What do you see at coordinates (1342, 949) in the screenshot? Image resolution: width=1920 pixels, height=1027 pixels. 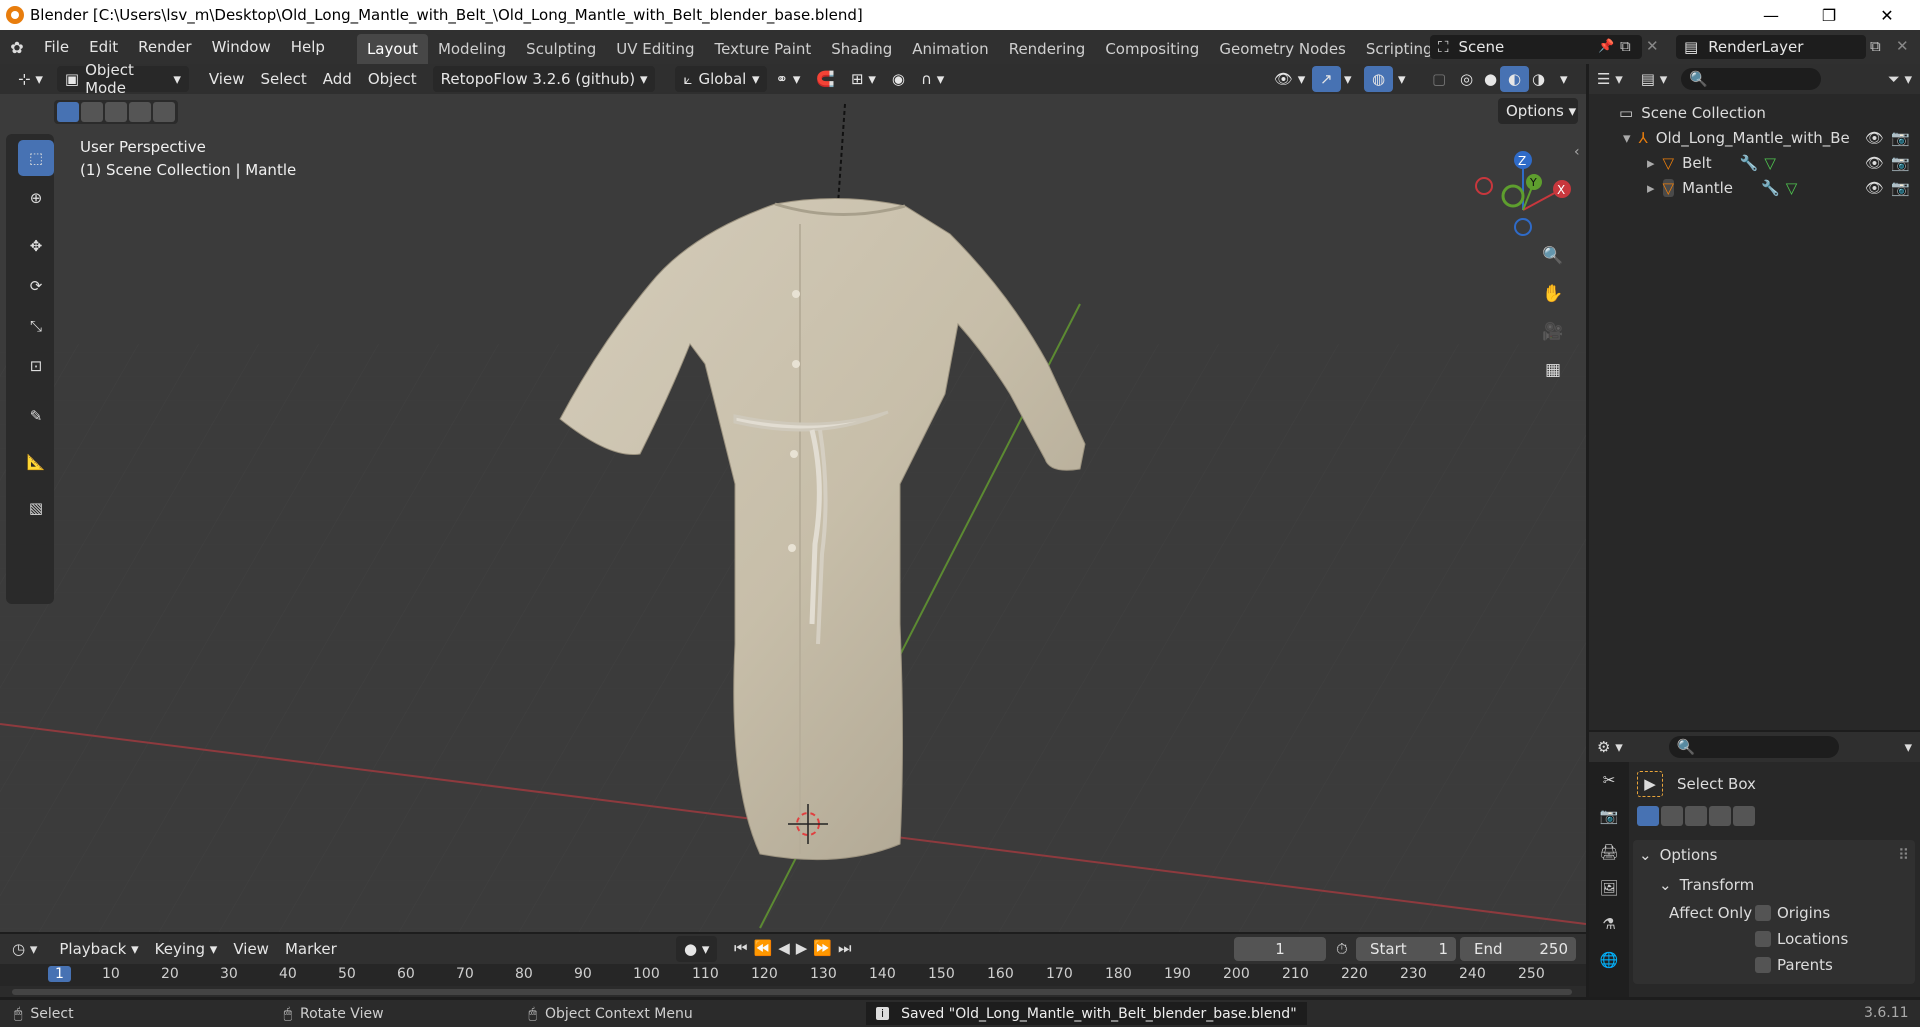 I see `timer-icon: ⏱` at bounding box center [1342, 949].